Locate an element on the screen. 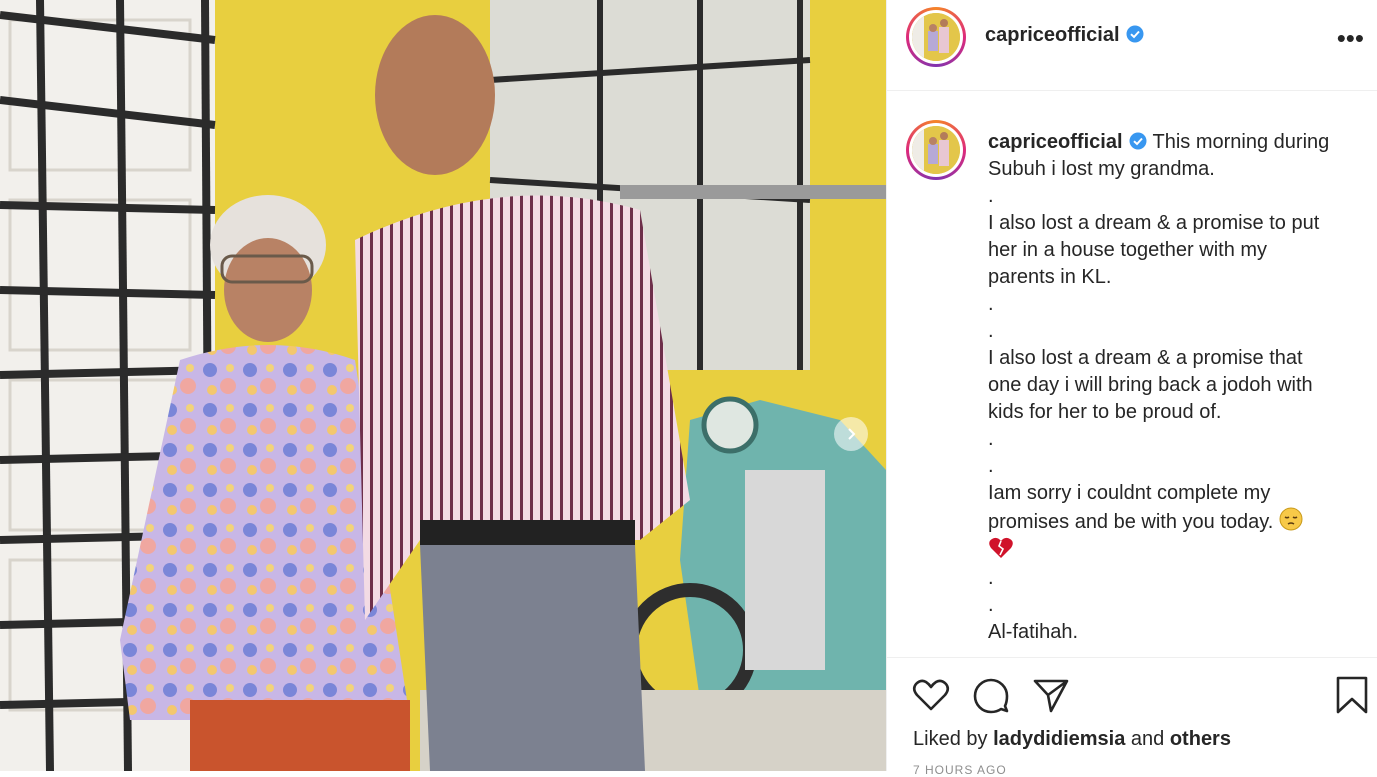 The height and width of the screenshot is (777, 1377). caption-text: her in a house together with my is located at coordinates (1128, 250).